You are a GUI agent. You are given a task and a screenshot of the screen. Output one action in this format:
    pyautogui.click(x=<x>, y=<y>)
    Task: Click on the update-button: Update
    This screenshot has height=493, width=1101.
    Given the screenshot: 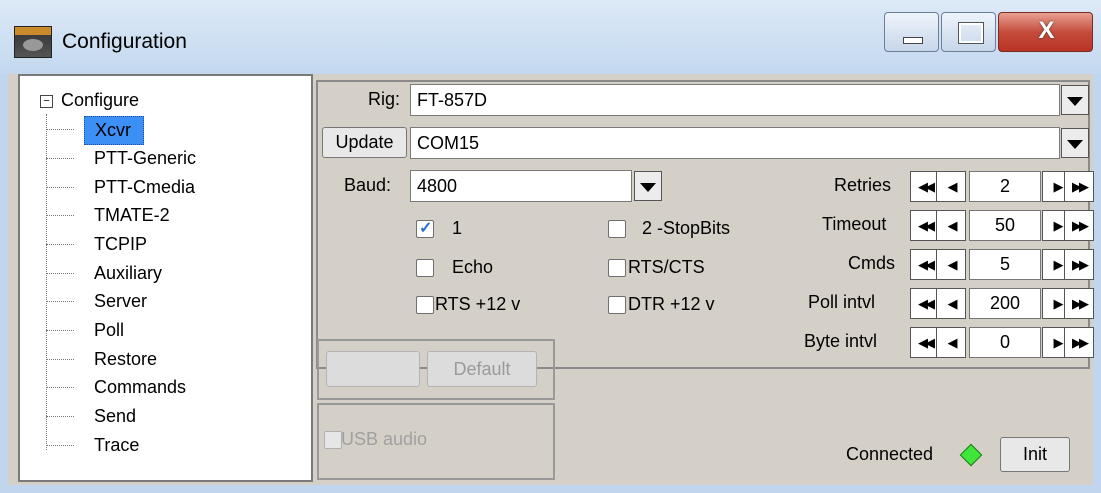 What is the action you would take?
    pyautogui.click(x=364, y=142)
    